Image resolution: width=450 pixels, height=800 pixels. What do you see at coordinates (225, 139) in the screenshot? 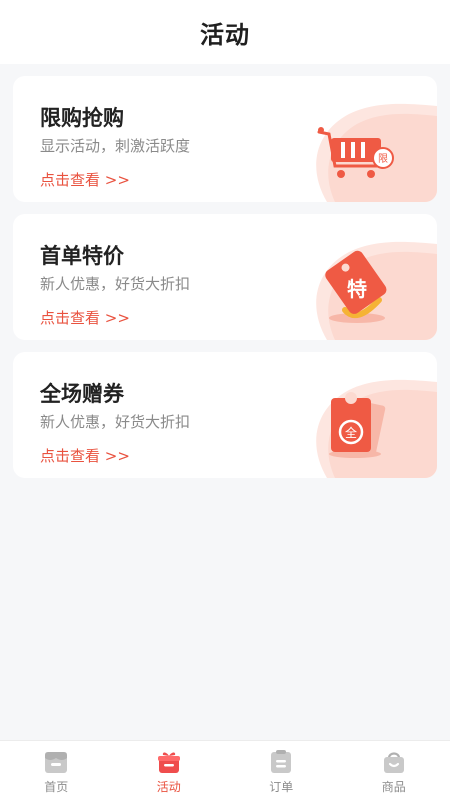
I see `activity-card-flash-sale: 限购抢购 显示活动，刺激活跃度 点击查看 >> 限` at bounding box center [225, 139].